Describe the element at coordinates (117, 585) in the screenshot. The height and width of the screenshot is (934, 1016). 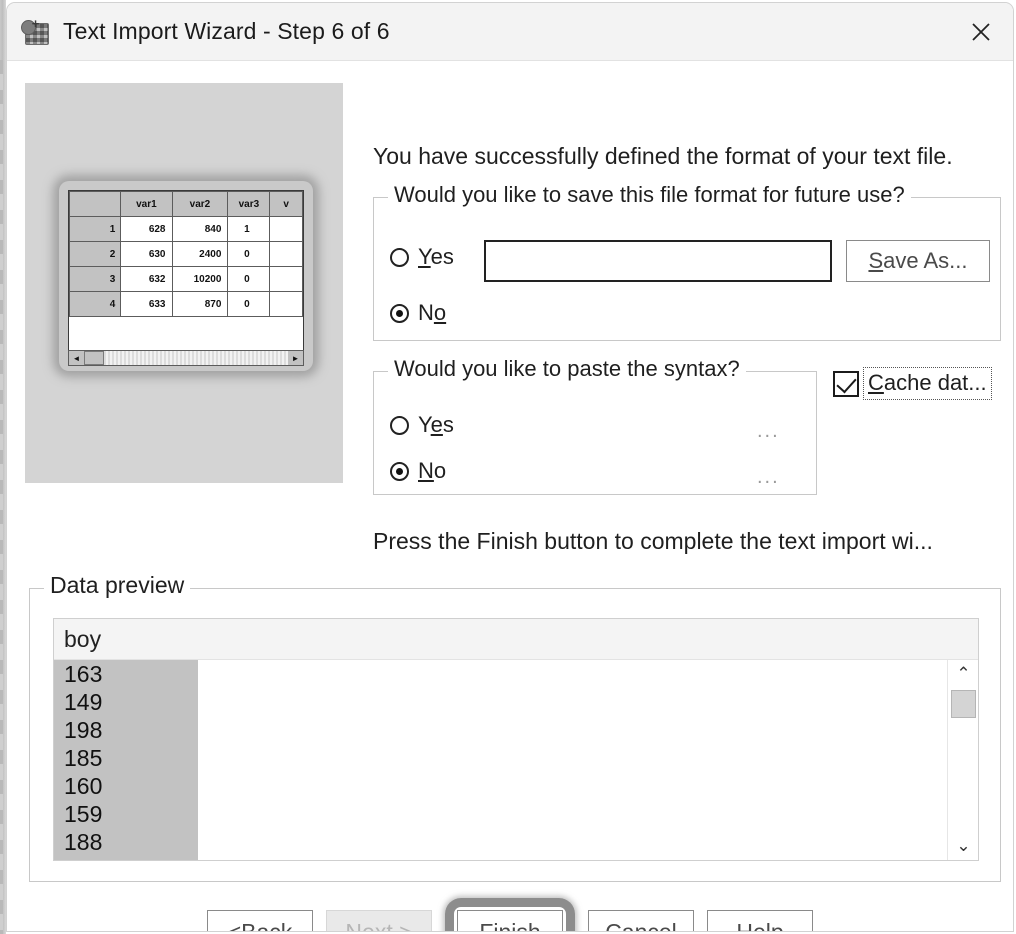
I see `data-preview-legend: Data preview` at that location.